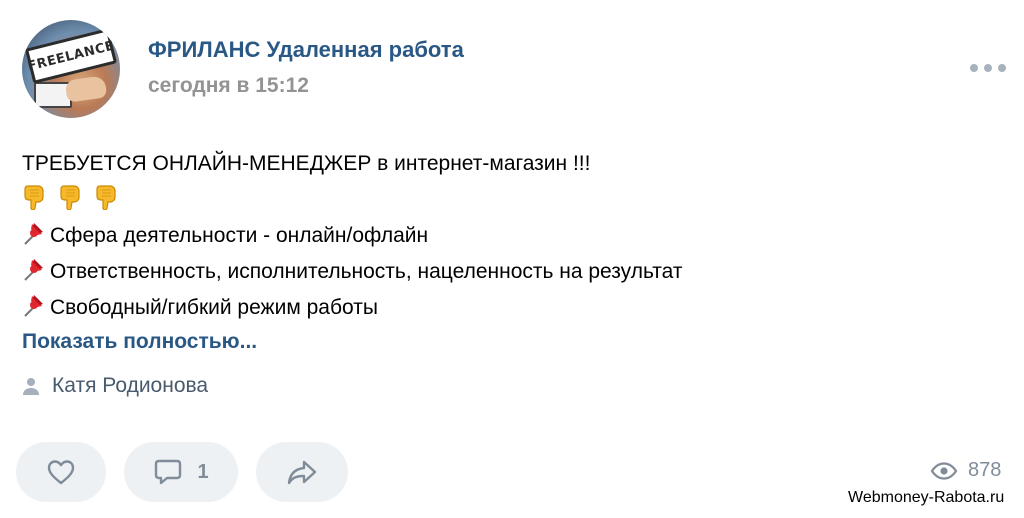  What do you see at coordinates (203, 471) in the screenshot?
I see `comment-count: 1` at bounding box center [203, 471].